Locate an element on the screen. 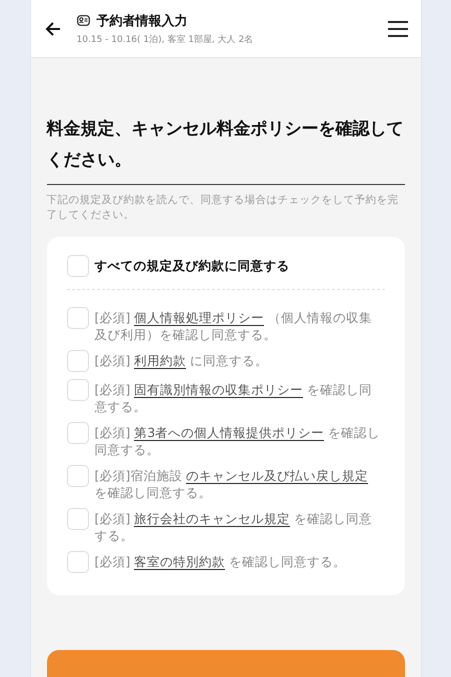  policy-link: のキャンセル及び払い戻し規定 is located at coordinates (277, 476).